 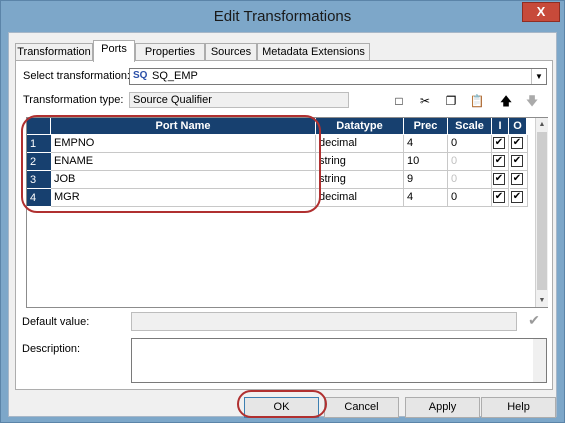 I want to click on column-header-port-name: Port Name, so click(x=183, y=126).